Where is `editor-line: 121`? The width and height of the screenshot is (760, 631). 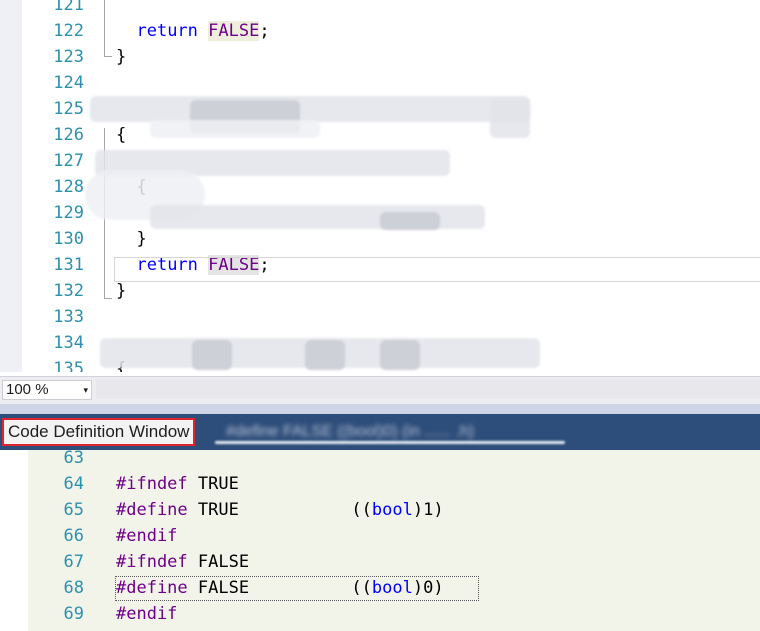
editor-line: 121 is located at coordinates (380, 9).